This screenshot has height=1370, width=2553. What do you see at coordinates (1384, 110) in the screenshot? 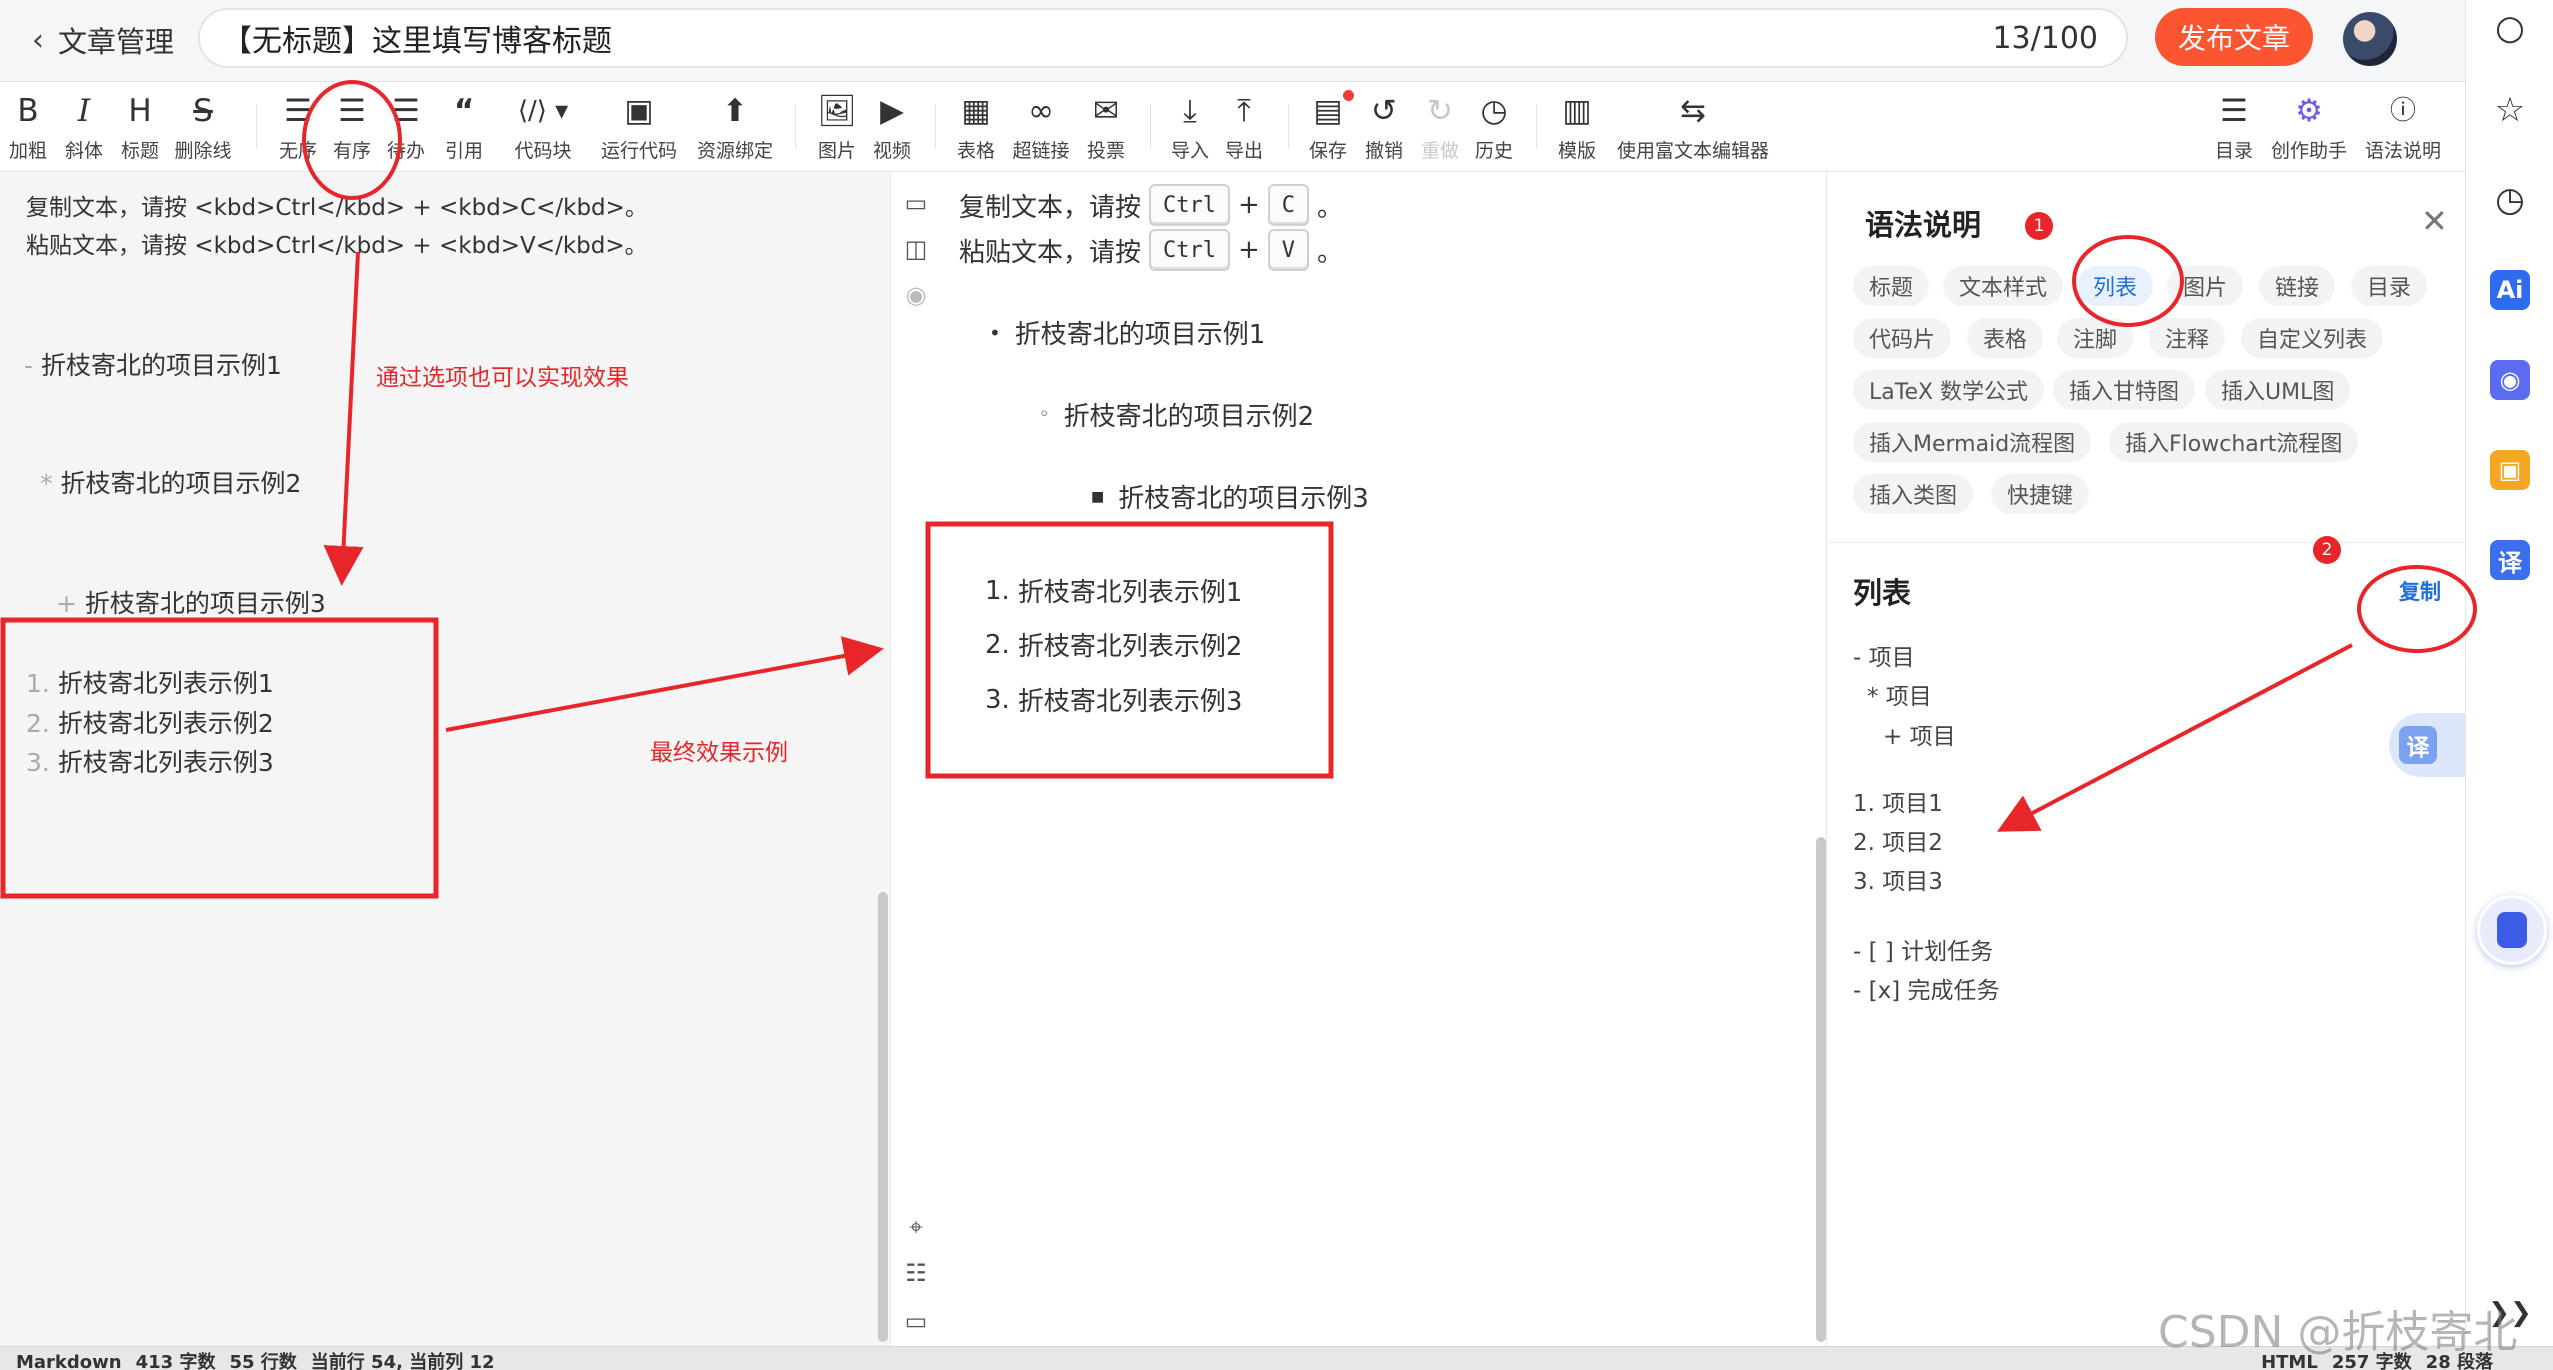
I see `undo-icon: ↺` at bounding box center [1384, 110].